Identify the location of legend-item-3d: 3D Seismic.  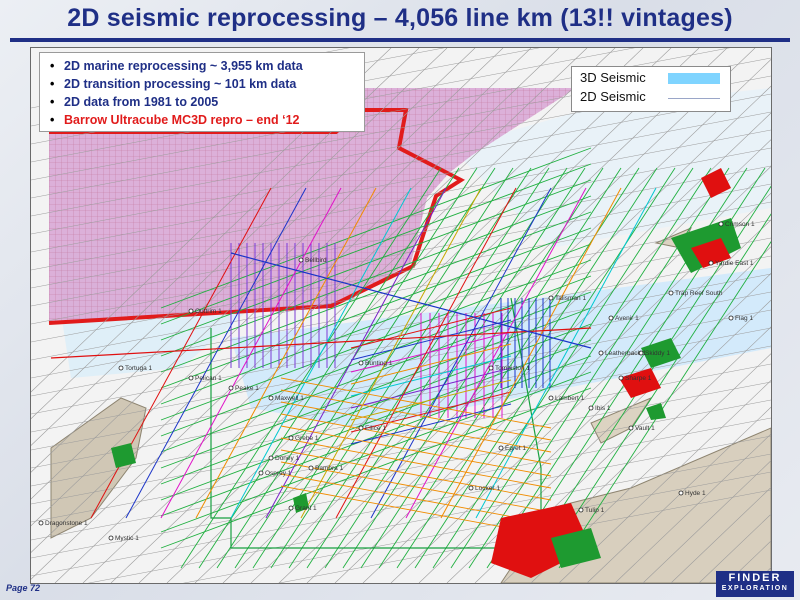
(623, 77).